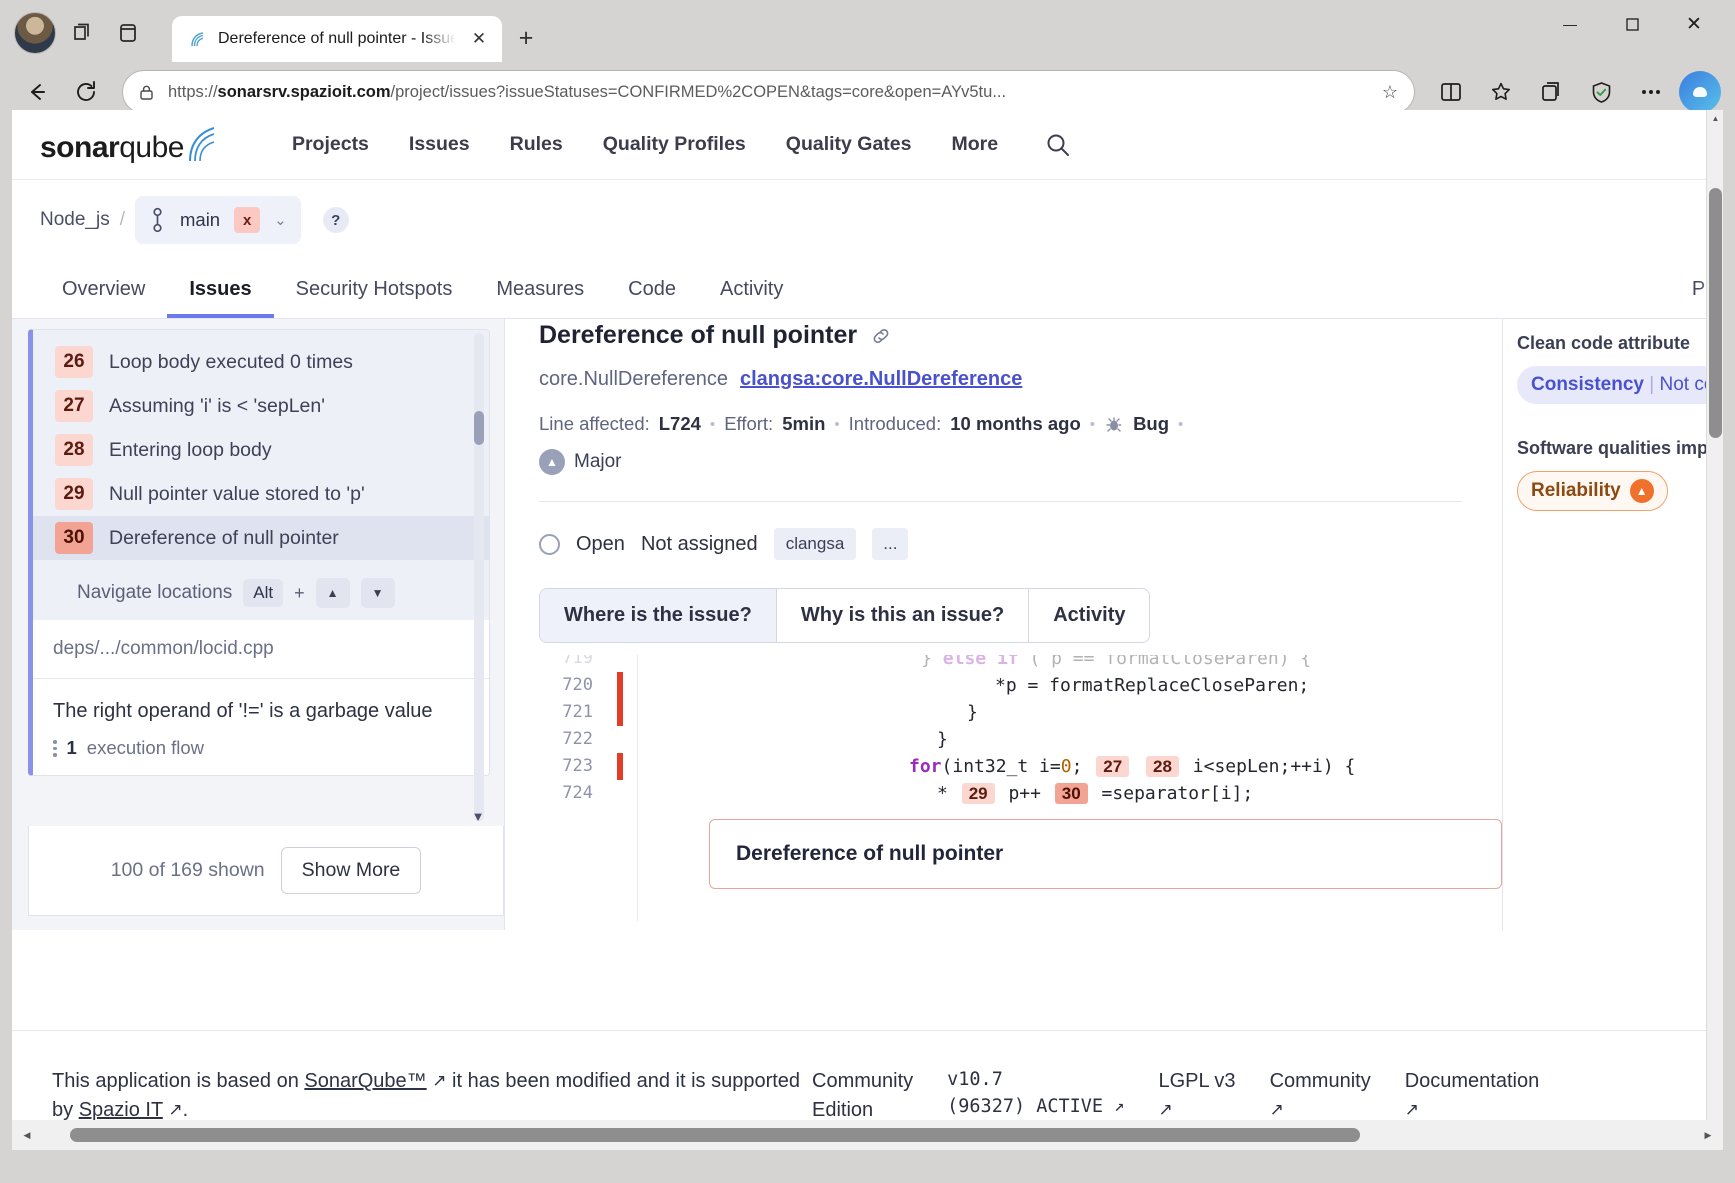 The width and height of the screenshot is (1735, 1183). I want to click on browser-essentials-icon, so click(1601, 92).